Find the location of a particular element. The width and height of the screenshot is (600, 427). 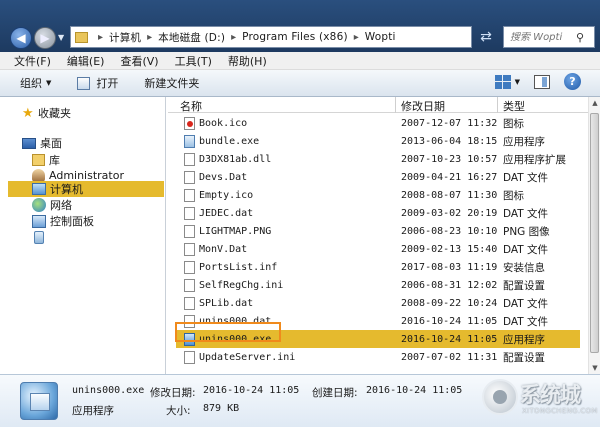

table-row: SelfRegChg.ini 2006-08-31 12:02 配置设置 is located at coordinates (378, 285).